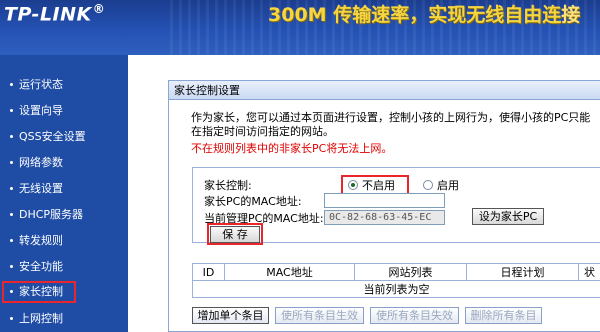  What do you see at coordinates (48, 14) in the screenshot?
I see `logo-text: TP-LINK` at bounding box center [48, 14].